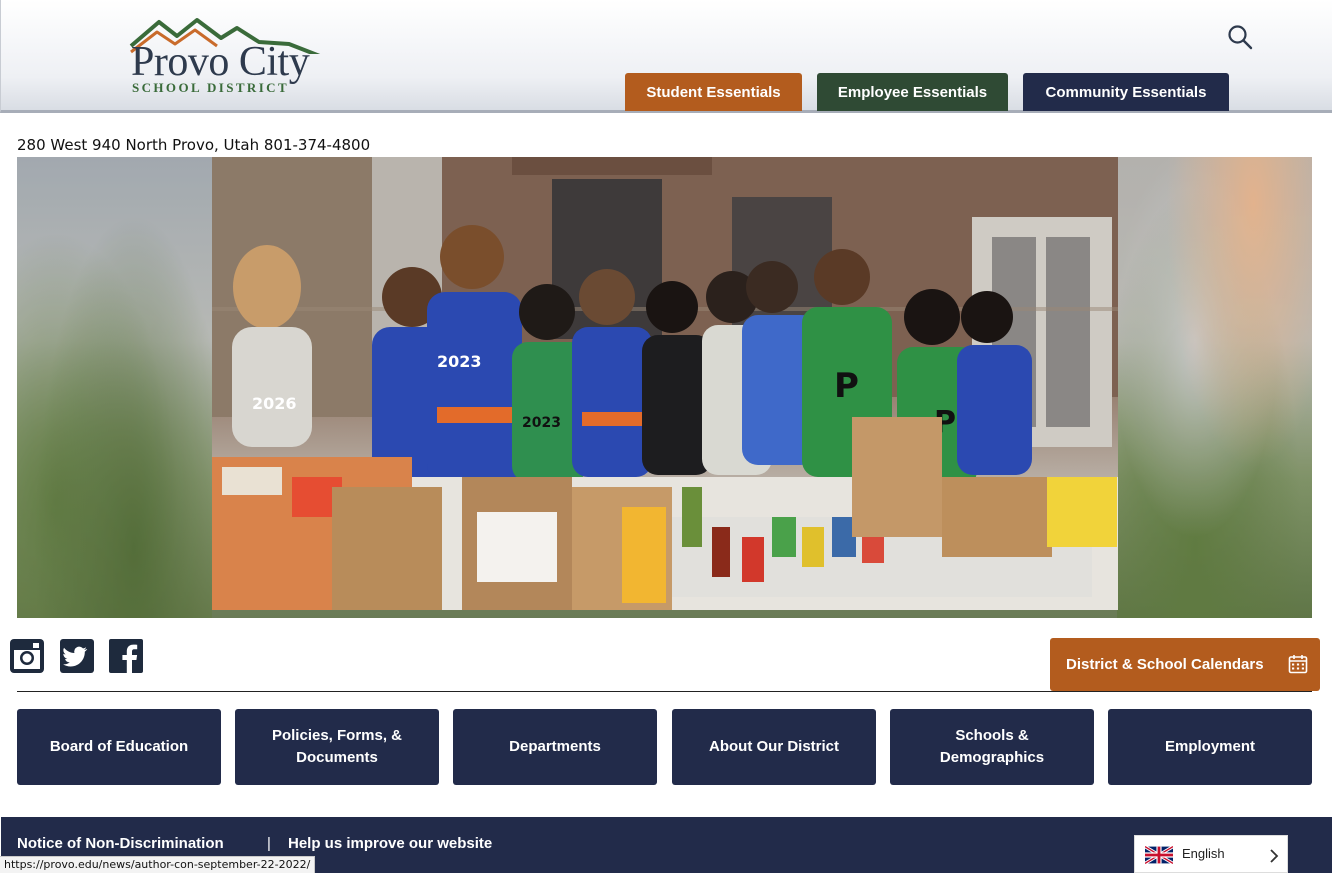 The height and width of the screenshot is (873, 1332). Describe the element at coordinates (1240, 37) in the screenshot. I see `search-icon` at that location.